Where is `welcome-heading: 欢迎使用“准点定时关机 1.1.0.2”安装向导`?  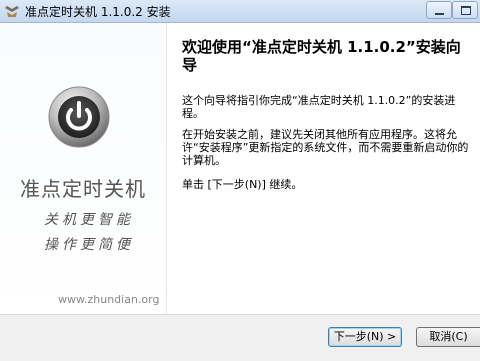
welcome-heading: 欢迎使用“准点定时关机 1.1.0.2”安装向导 is located at coordinates (321, 56).